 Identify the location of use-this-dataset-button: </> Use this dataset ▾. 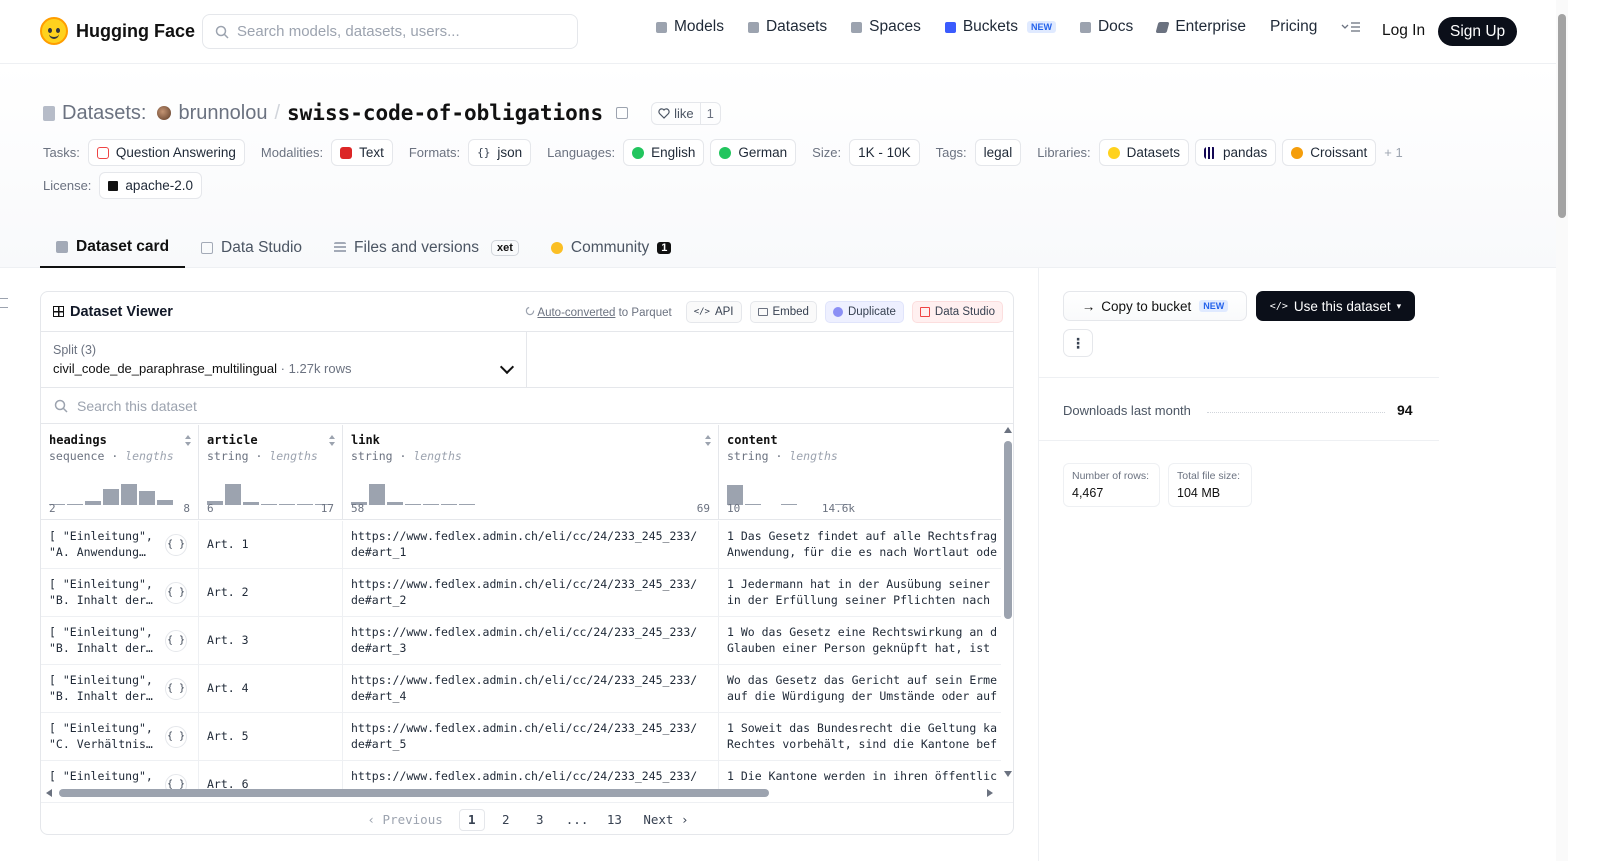
(1335, 306).